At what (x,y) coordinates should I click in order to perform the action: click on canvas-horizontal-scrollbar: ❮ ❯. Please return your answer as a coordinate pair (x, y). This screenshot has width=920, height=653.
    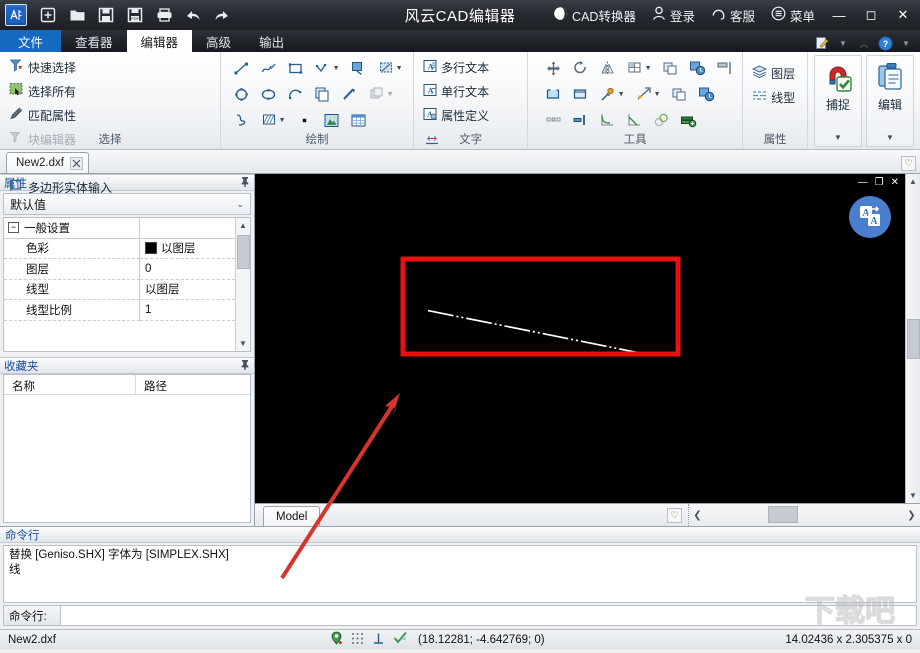
    Looking at the image, I should click on (804, 515).